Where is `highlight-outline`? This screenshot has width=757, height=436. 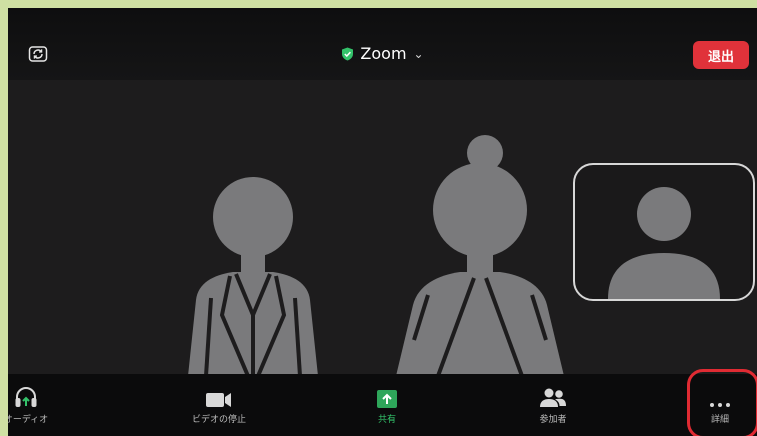 highlight-outline is located at coordinates (722, 402).